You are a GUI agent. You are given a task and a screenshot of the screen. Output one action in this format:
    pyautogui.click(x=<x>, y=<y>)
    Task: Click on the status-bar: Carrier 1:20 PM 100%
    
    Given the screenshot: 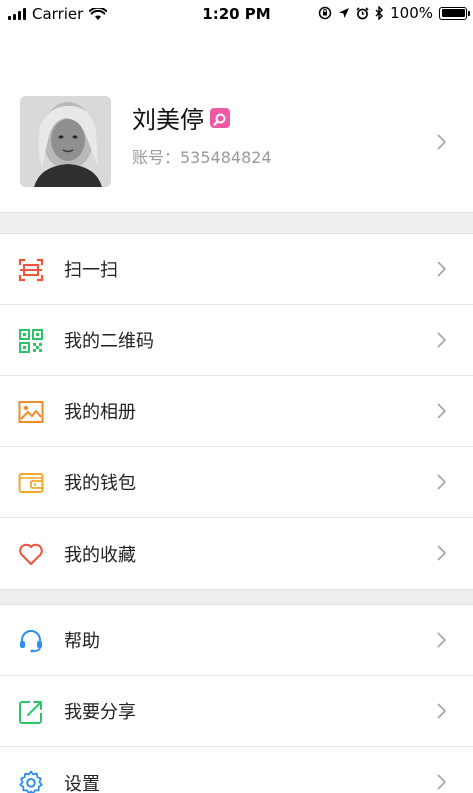 What is the action you would take?
    pyautogui.click(x=236, y=14)
    